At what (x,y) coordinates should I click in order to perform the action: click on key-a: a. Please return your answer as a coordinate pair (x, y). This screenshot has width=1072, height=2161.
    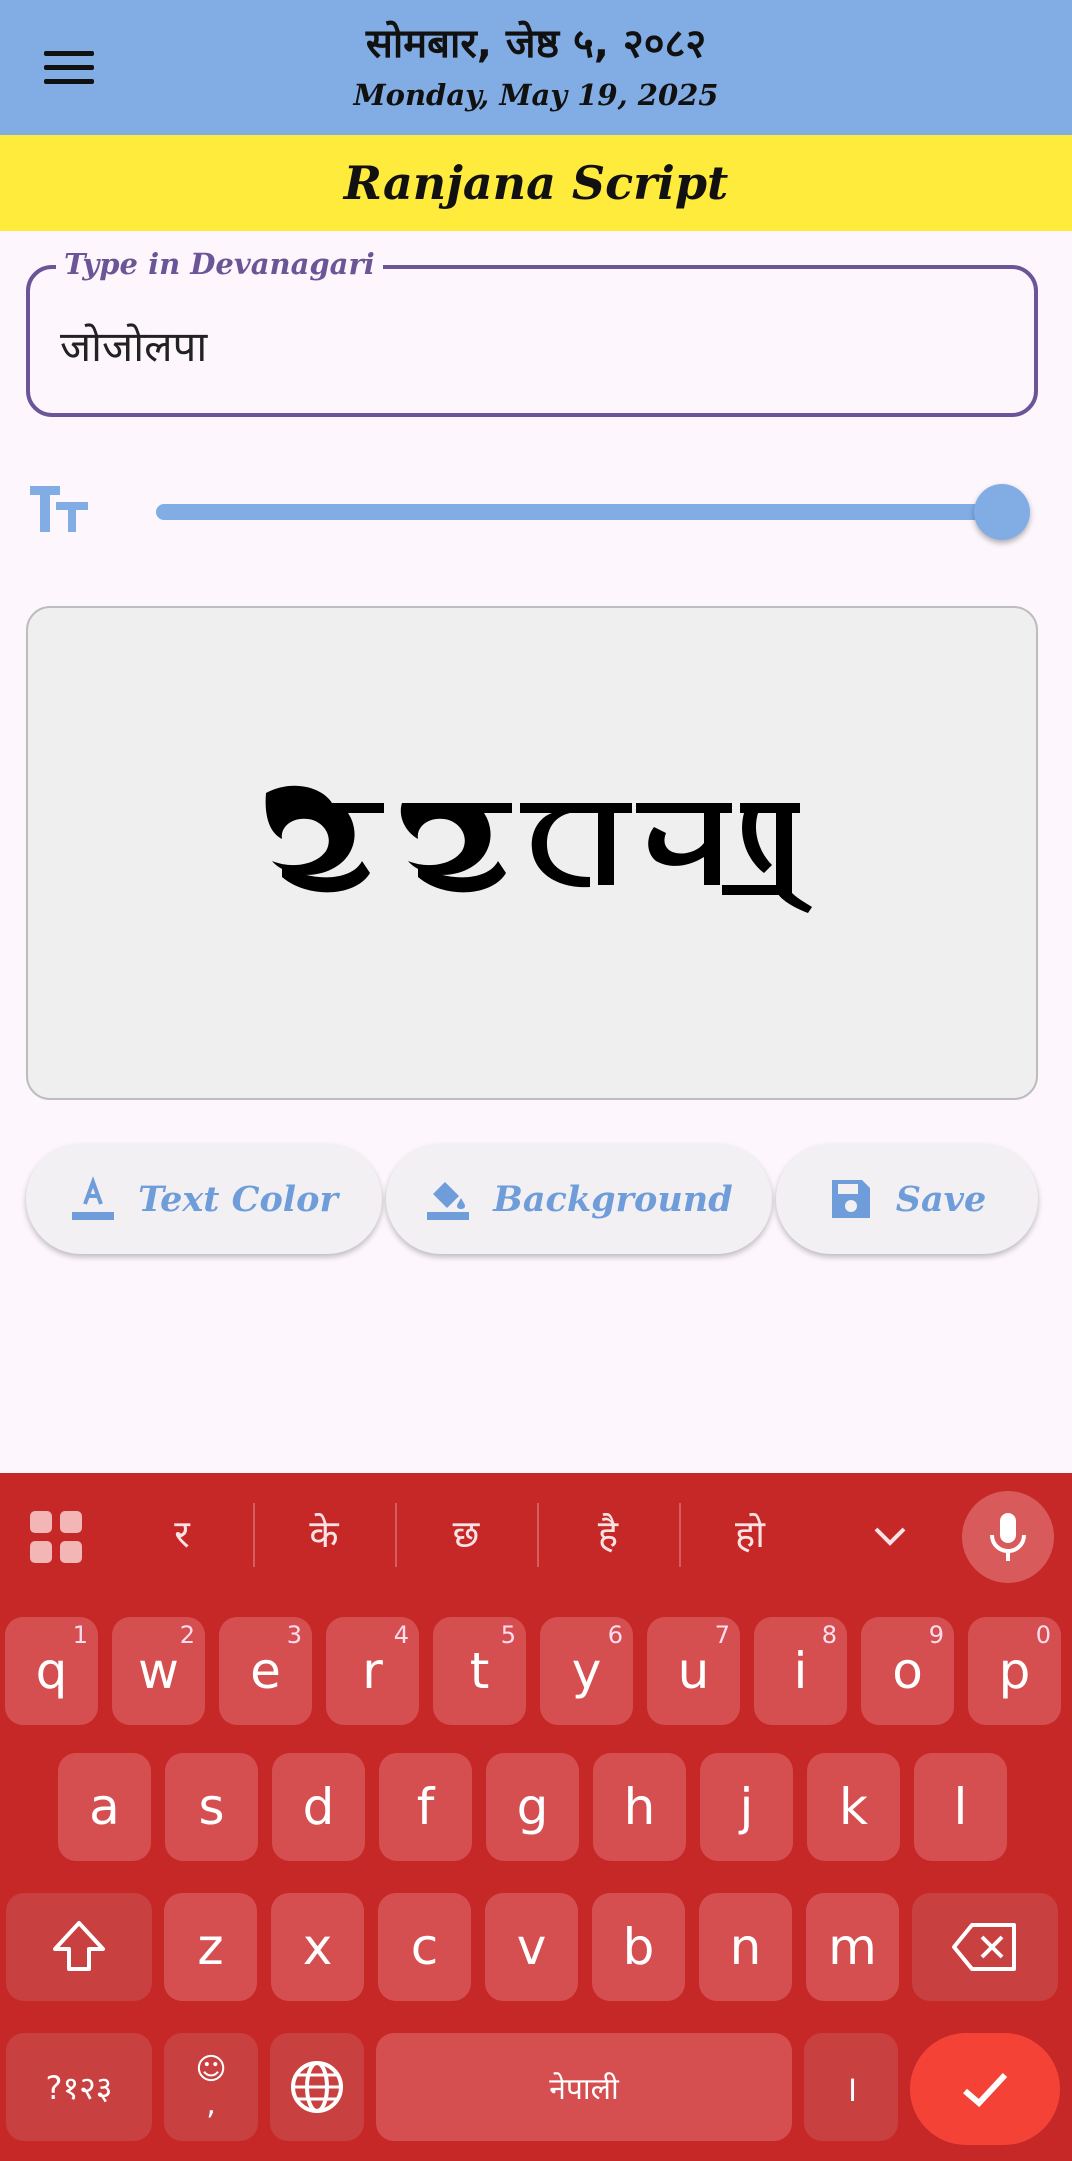
    Looking at the image, I should click on (104, 1807).